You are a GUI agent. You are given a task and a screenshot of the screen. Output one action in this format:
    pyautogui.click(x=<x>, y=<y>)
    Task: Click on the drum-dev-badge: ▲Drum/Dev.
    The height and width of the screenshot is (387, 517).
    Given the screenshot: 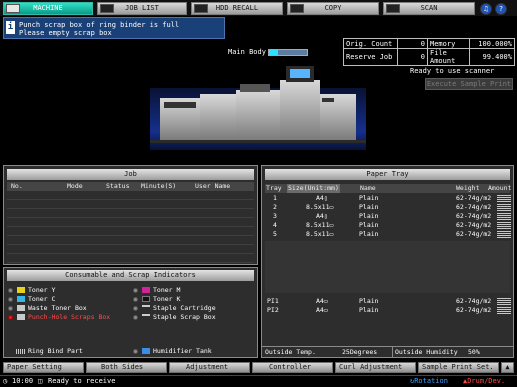 What is the action you would take?
    pyautogui.click(x=489, y=381)
    